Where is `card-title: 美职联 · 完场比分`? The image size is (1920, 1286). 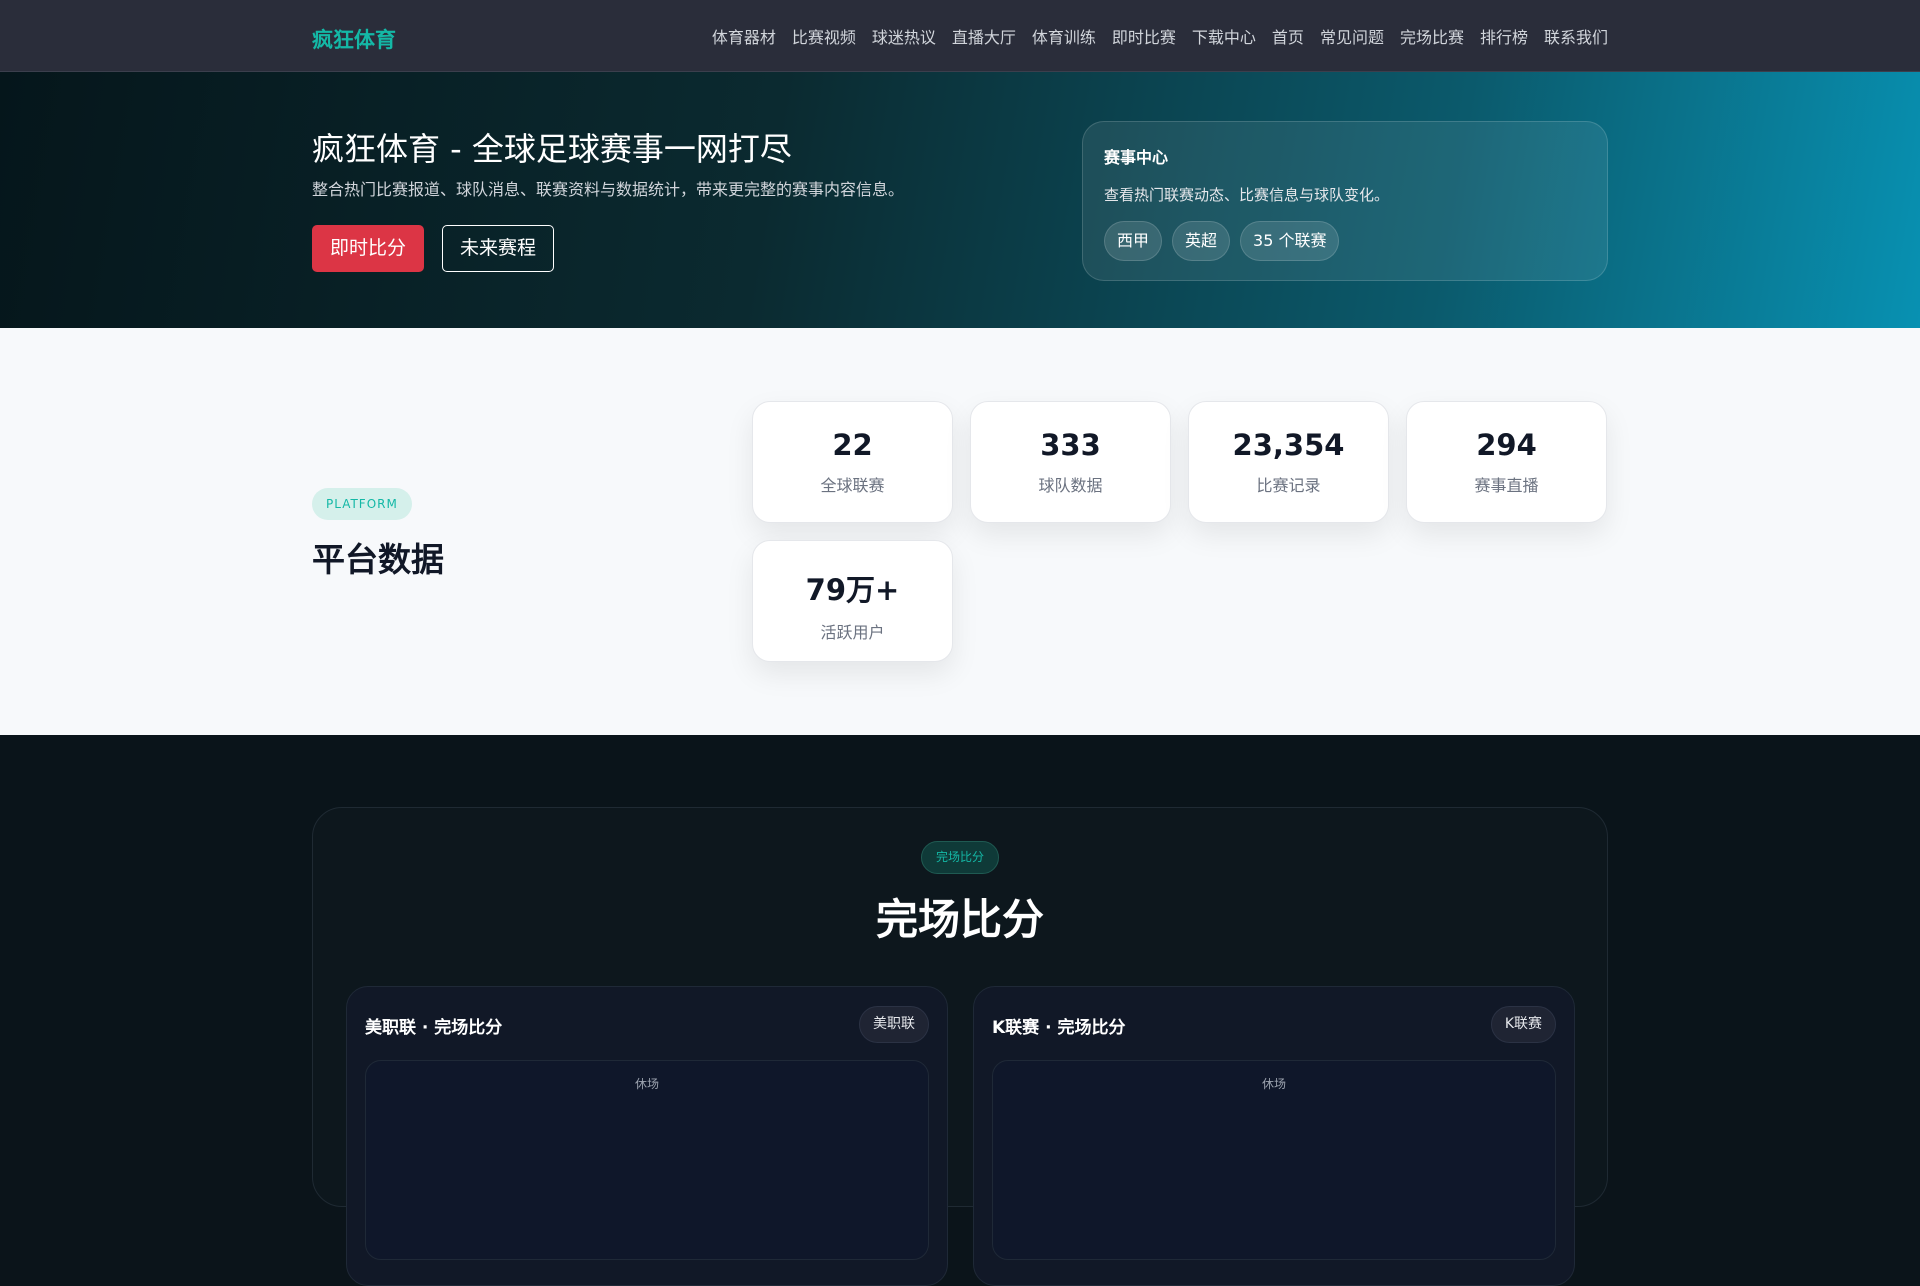 card-title: 美职联 · 完场比分 is located at coordinates (434, 1028).